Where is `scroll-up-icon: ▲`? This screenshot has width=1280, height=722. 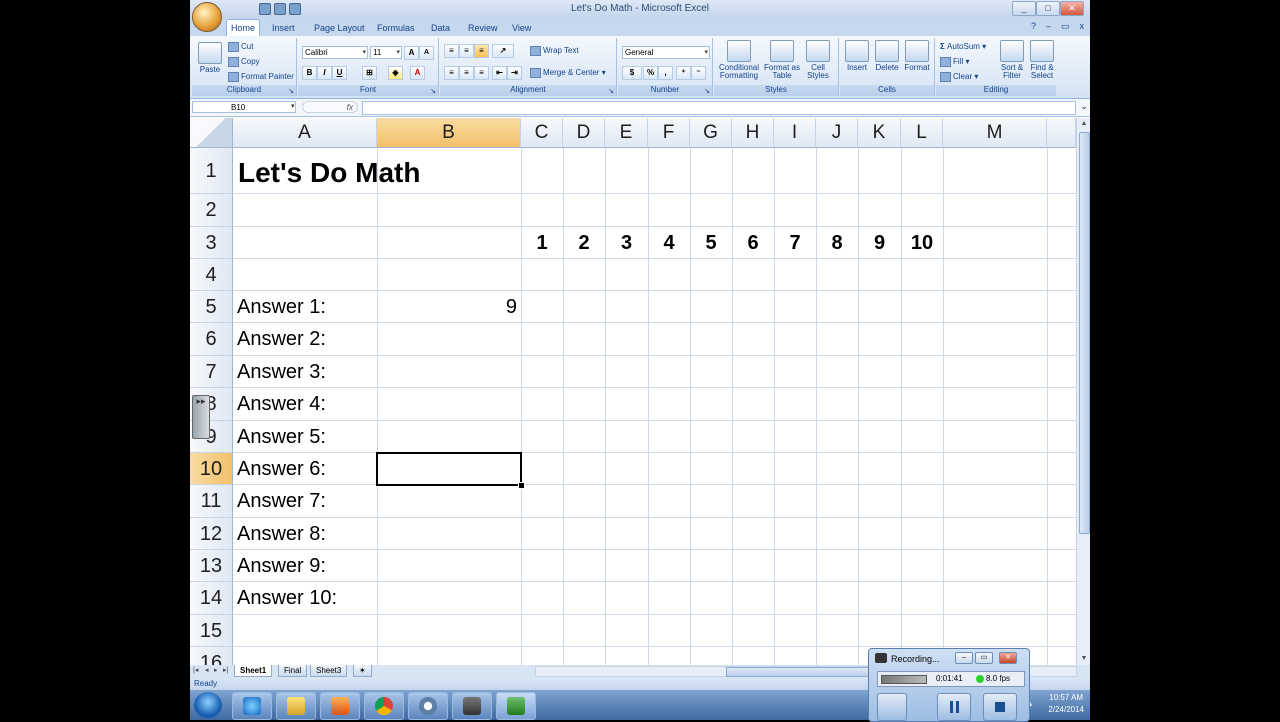
scroll-up-icon: ▲ is located at coordinates (1083, 124).